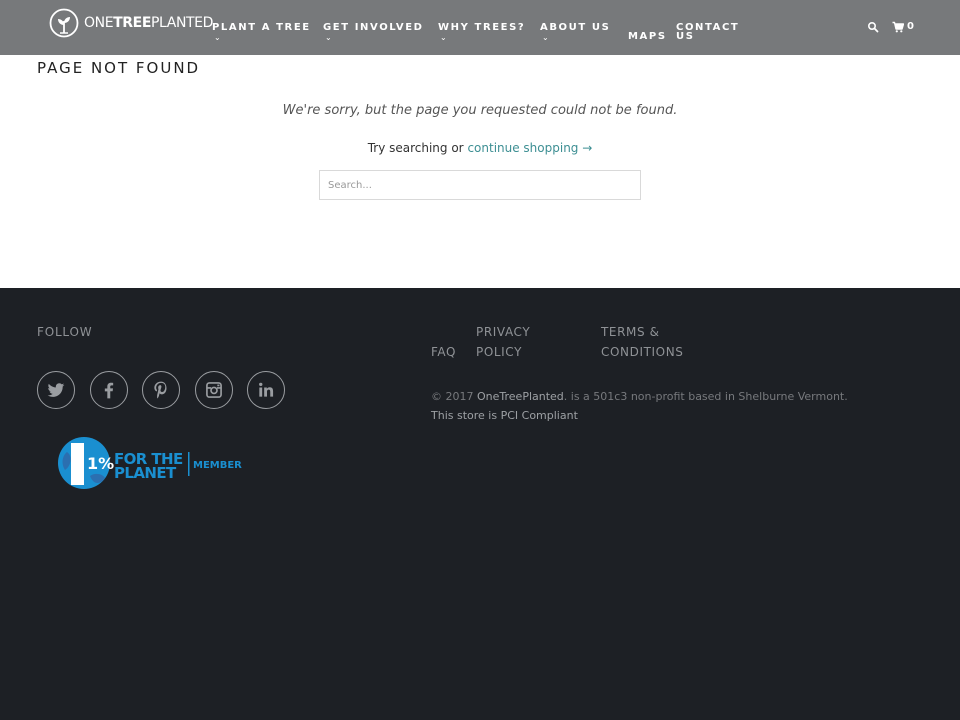 The height and width of the screenshot is (720, 960). I want to click on footer-link-terms: TERMS & CONDITIONS, so click(651, 342).